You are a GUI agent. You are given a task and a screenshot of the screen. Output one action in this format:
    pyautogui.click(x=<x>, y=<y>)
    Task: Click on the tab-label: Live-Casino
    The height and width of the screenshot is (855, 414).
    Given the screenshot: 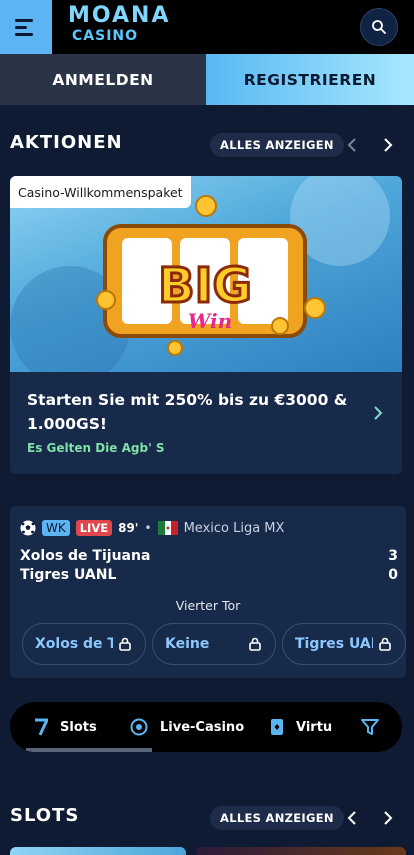 What is the action you would take?
    pyautogui.click(x=202, y=727)
    